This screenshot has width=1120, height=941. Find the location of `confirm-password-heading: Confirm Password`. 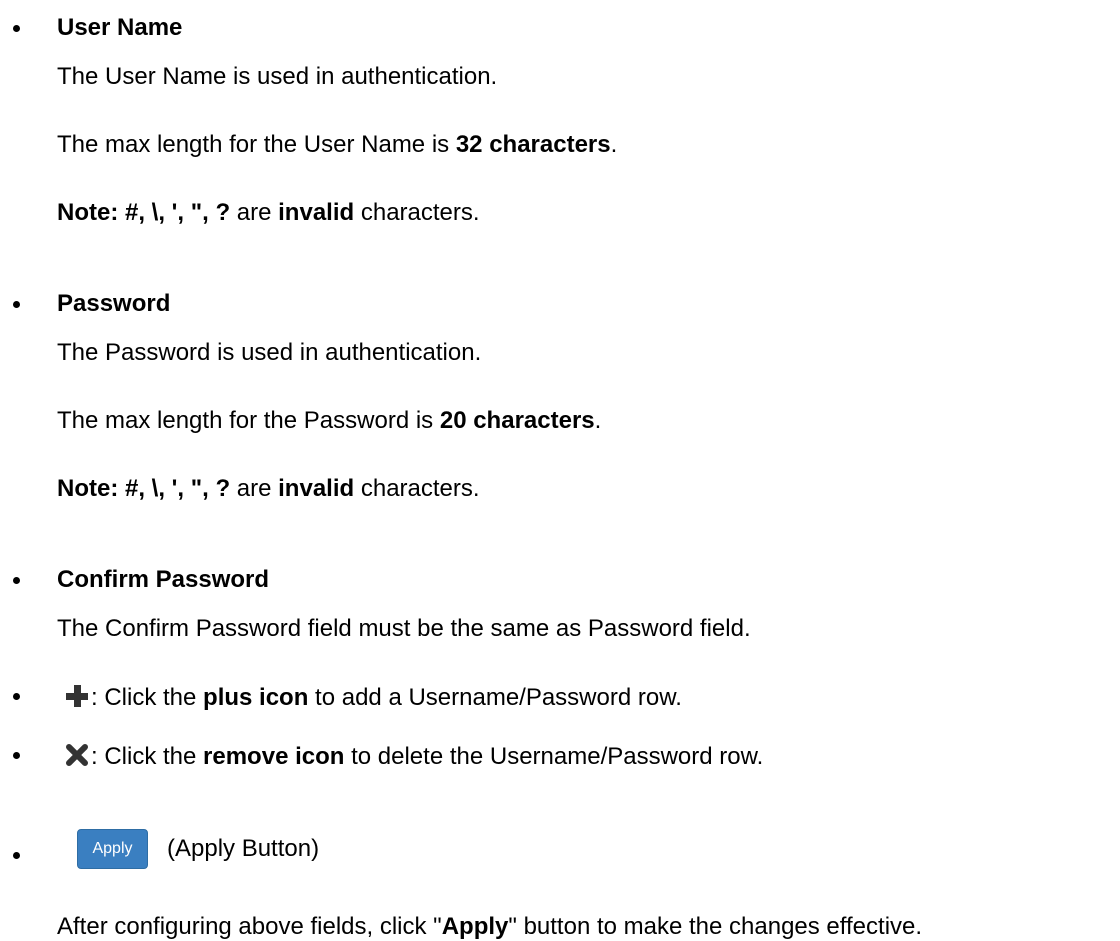

confirm-password-heading: Confirm Password is located at coordinates (163, 579).